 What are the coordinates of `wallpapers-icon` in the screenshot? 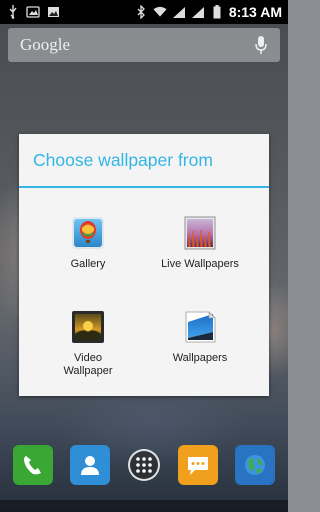 It's located at (200, 327).